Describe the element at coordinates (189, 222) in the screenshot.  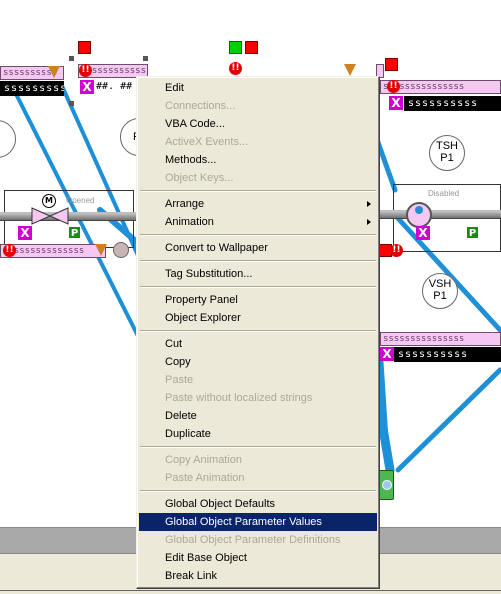
I see `menu-item-label: Animation` at that location.